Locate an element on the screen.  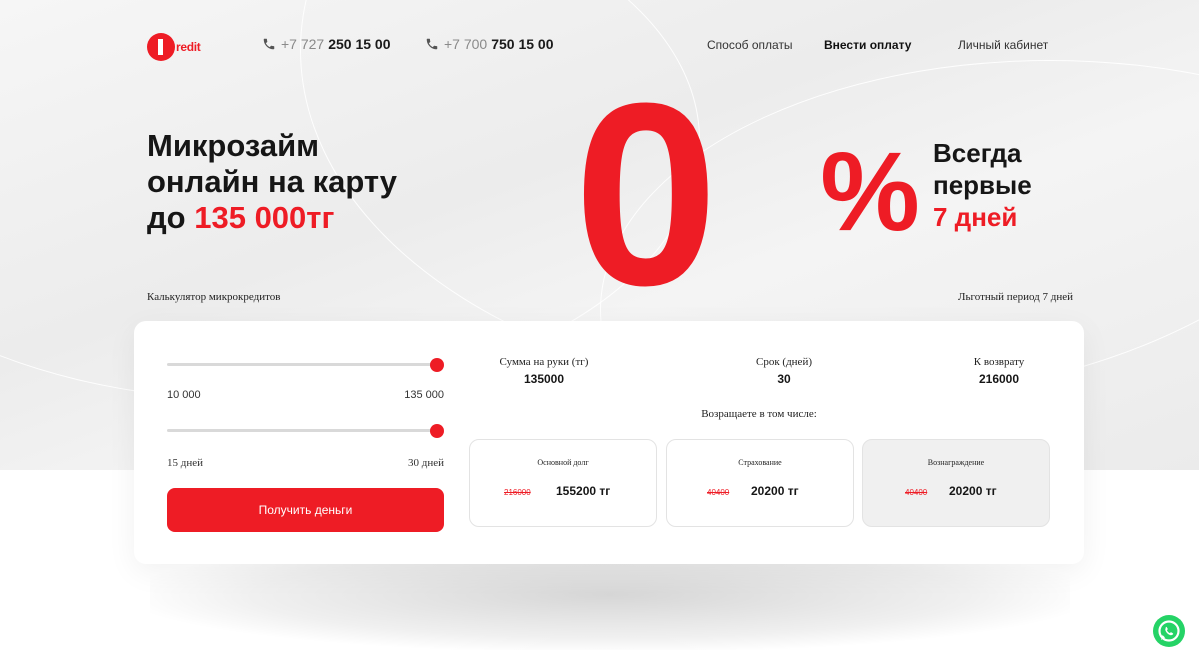
hero-title: Микрозайм онлайн на карту до 135 000тг is located at coordinates (272, 182).